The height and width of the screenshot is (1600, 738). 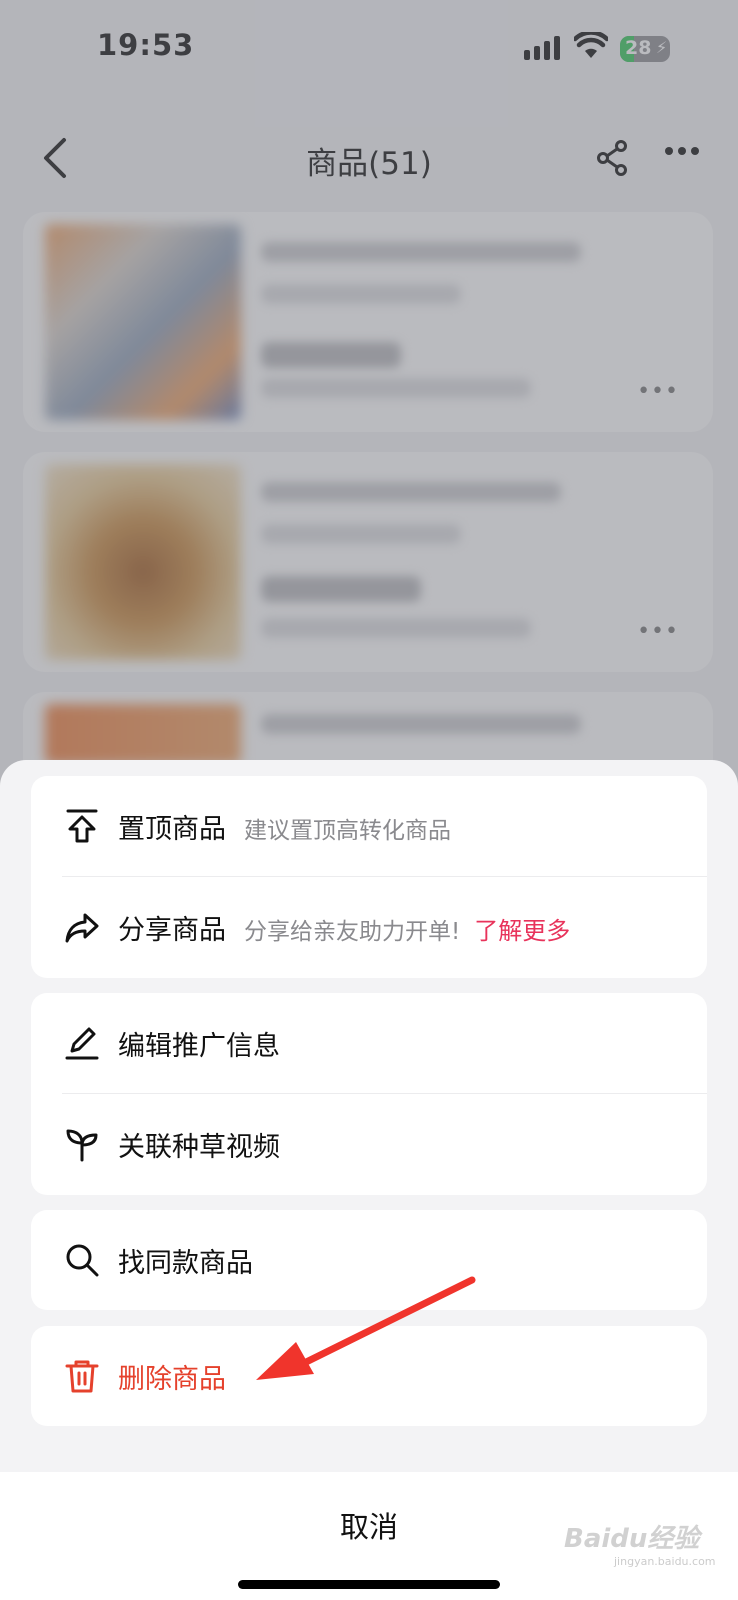 I want to click on pencil-icon, so click(x=82, y=1043).